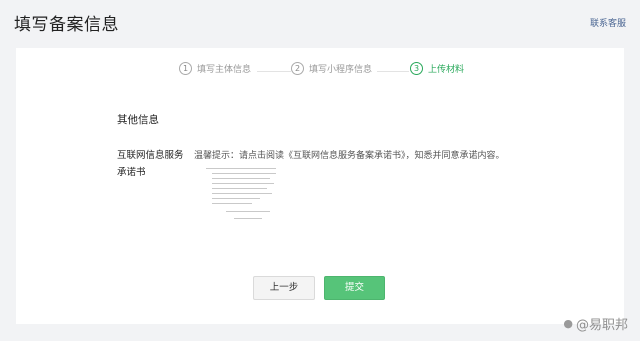 The height and width of the screenshot is (341, 640). Describe the element at coordinates (568, 323) in the screenshot. I see `paw-icon: ●` at that location.